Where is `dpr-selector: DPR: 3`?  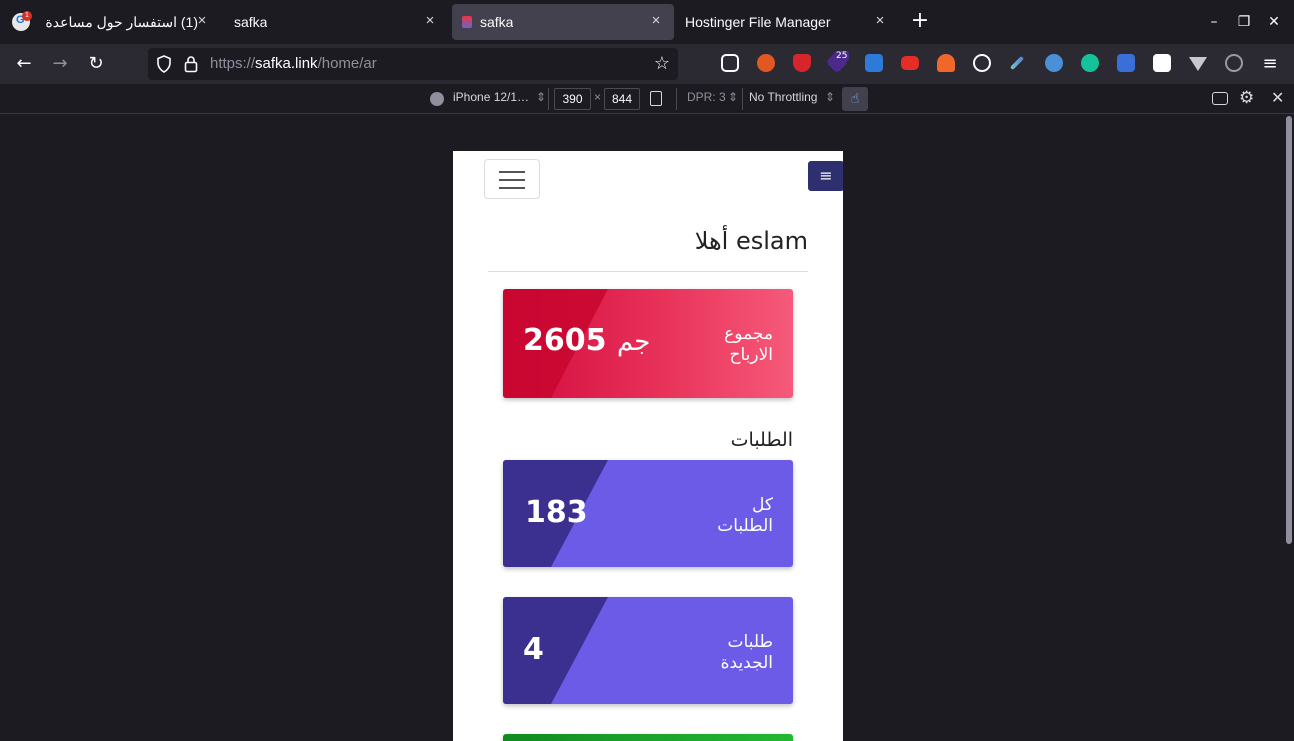
dpr-selector: DPR: 3 is located at coordinates (706, 97).